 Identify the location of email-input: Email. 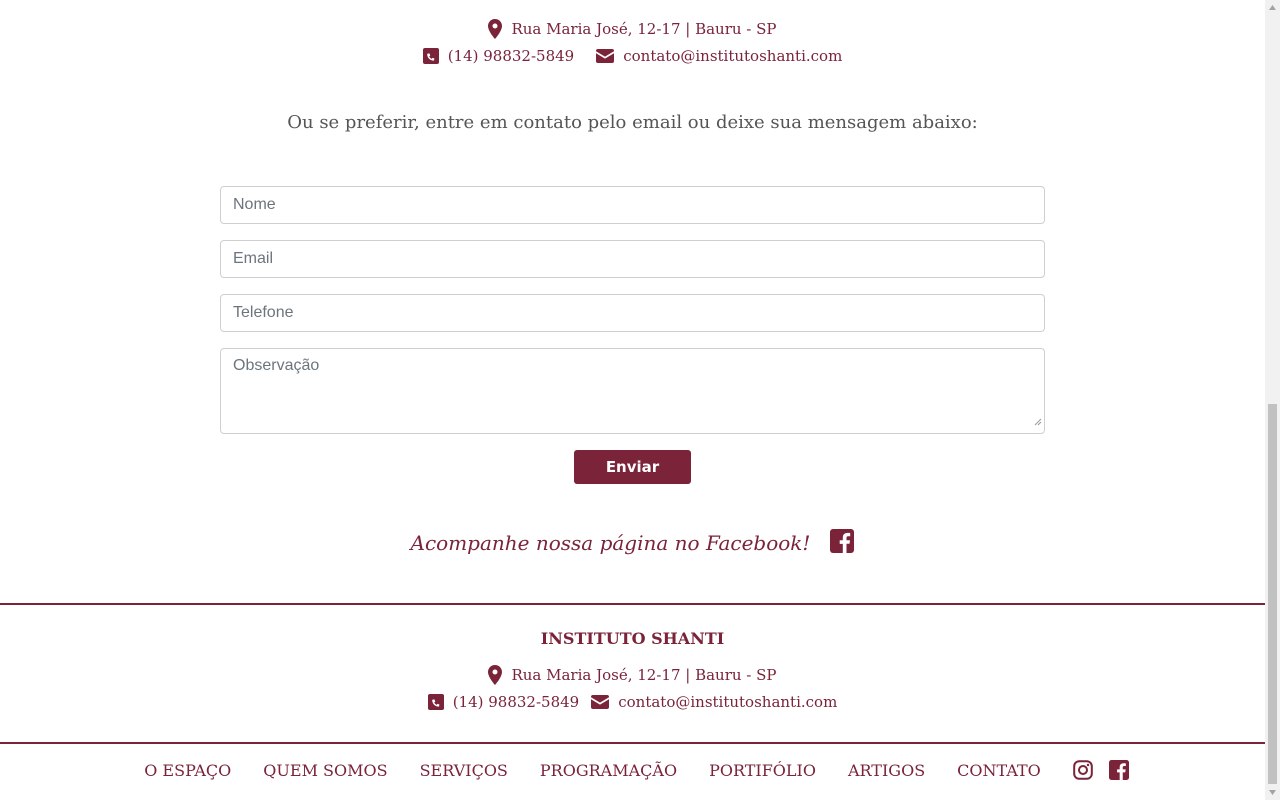
(632, 259).